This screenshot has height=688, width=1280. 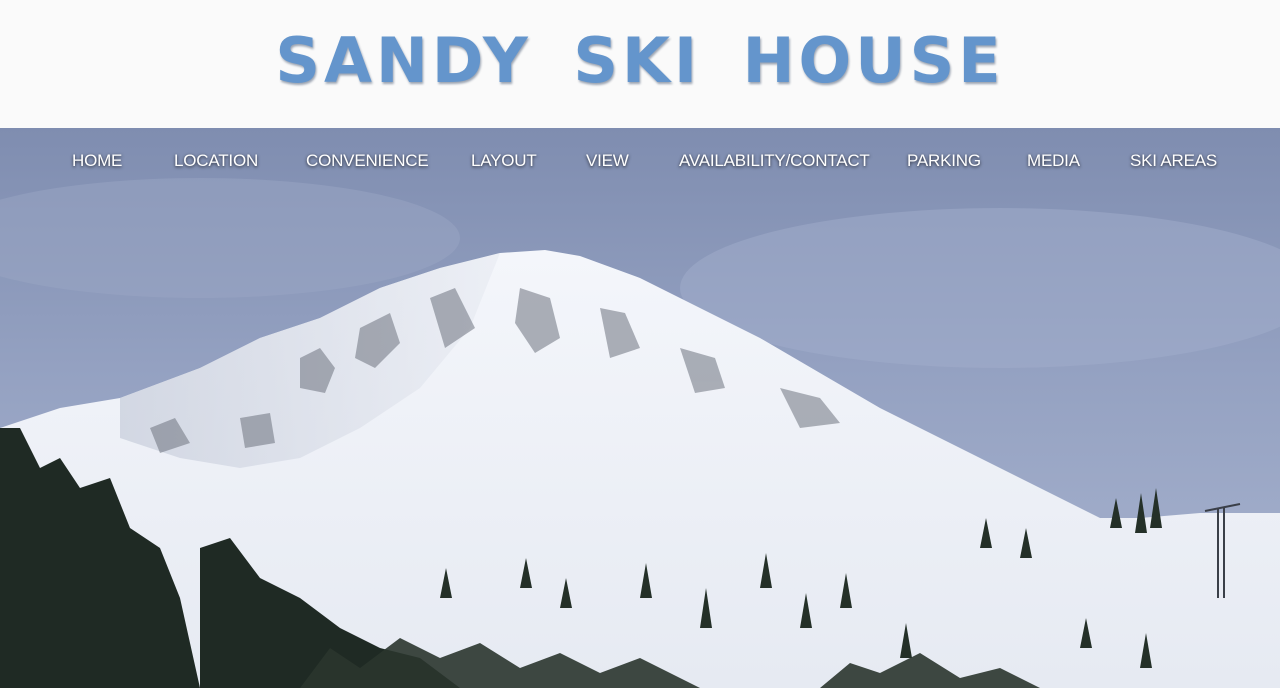 I want to click on nav-media: MEDIA, so click(x=1053, y=161).